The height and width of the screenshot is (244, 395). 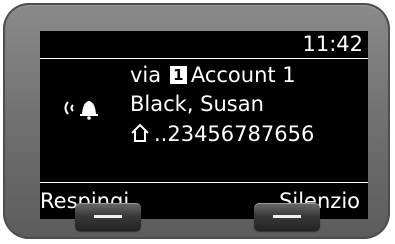 I want to click on status-bar: 11:42, so click(x=204, y=45).